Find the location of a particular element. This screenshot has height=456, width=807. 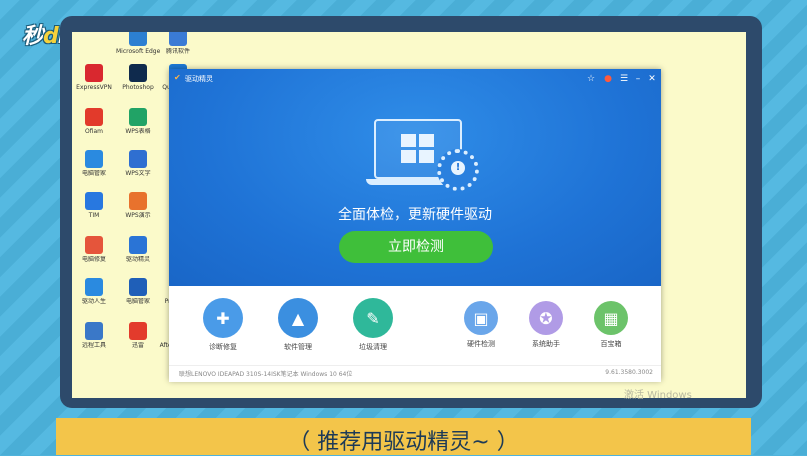

scan-now-button: 立即检测 is located at coordinates (416, 247).